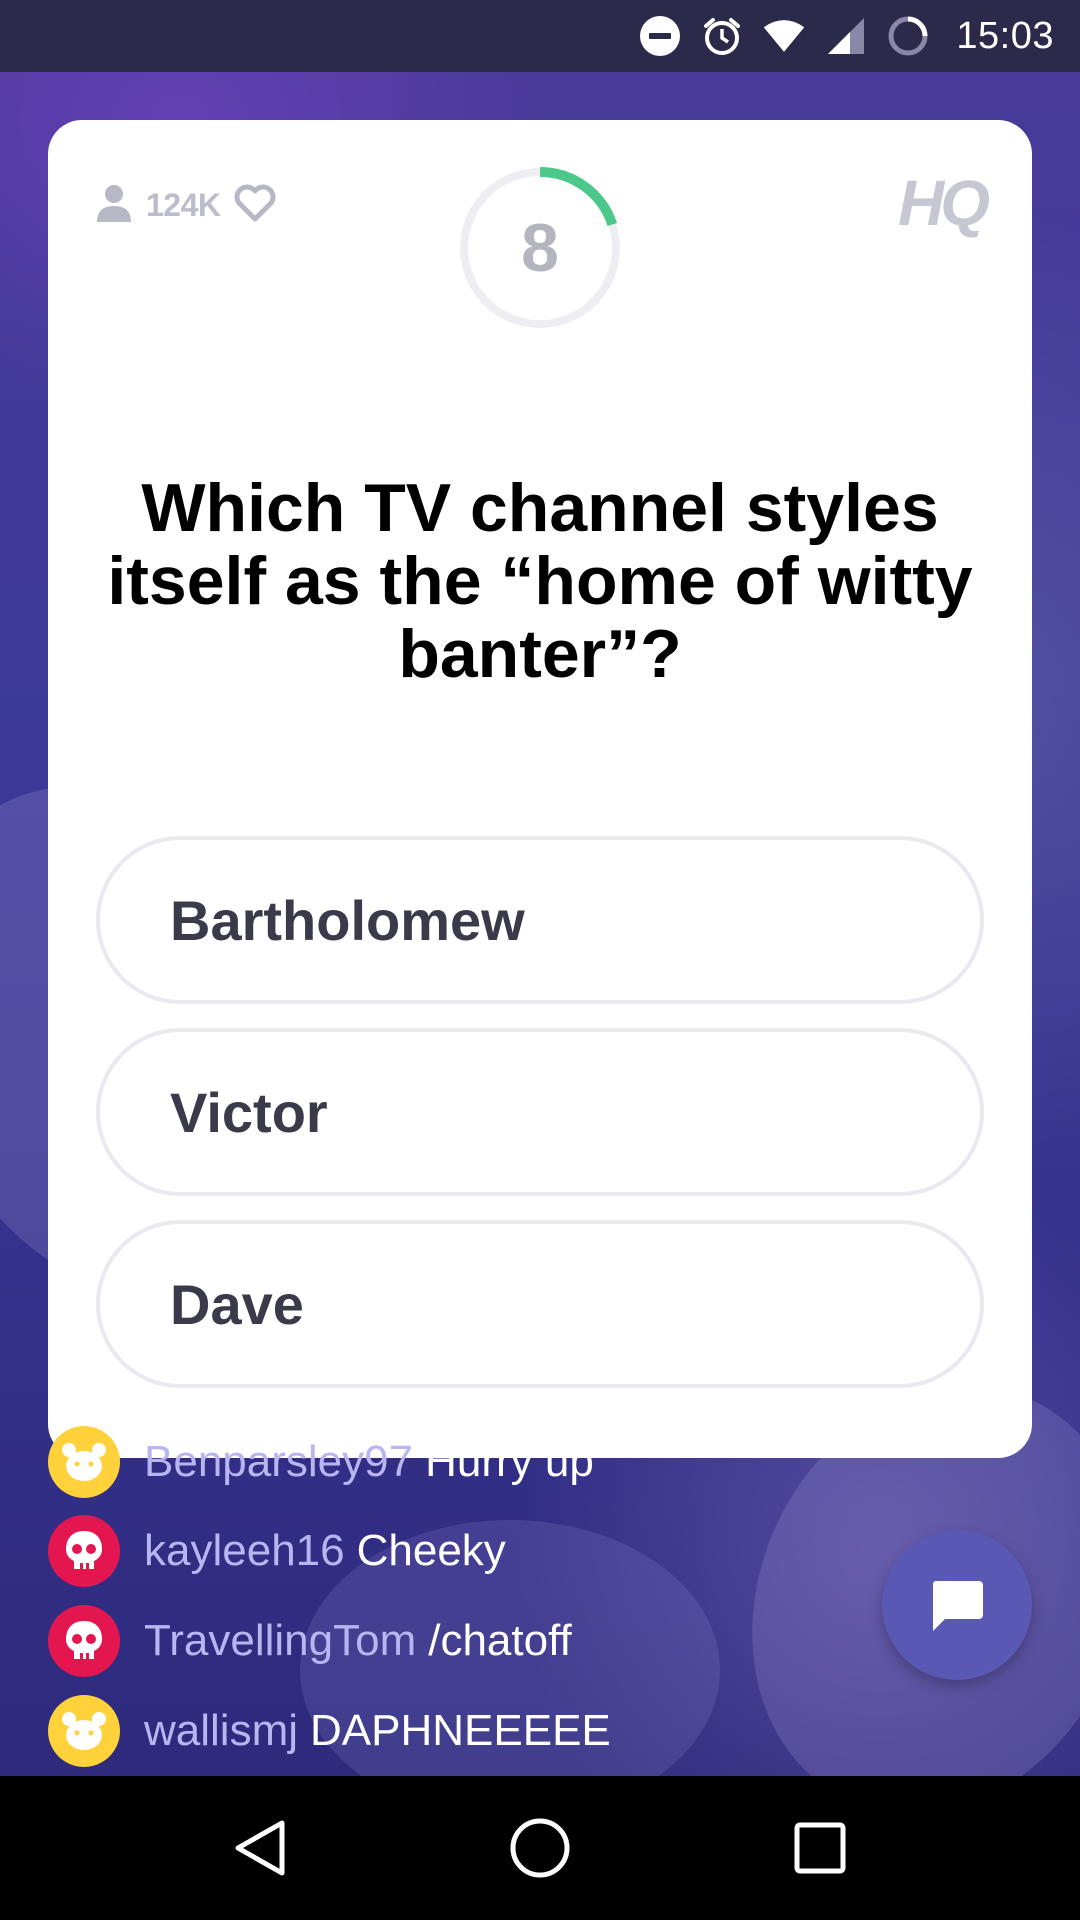 This screenshot has width=1080, height=1920. What do you see at coordinates (660, 36) in the screenshot?
I see `do-not-disturb-icon` at bounding box center [660, 36].